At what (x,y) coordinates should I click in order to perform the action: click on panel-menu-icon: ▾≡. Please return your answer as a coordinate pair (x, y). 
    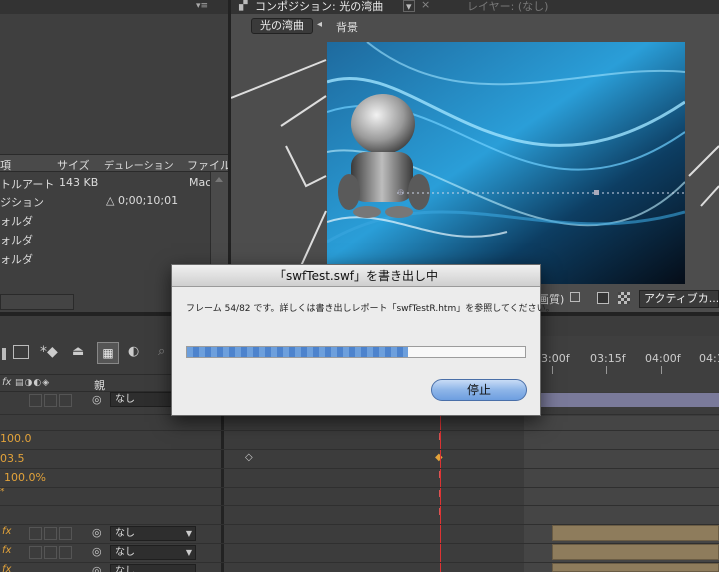
    Looking at the image, I should click on (202, 6).